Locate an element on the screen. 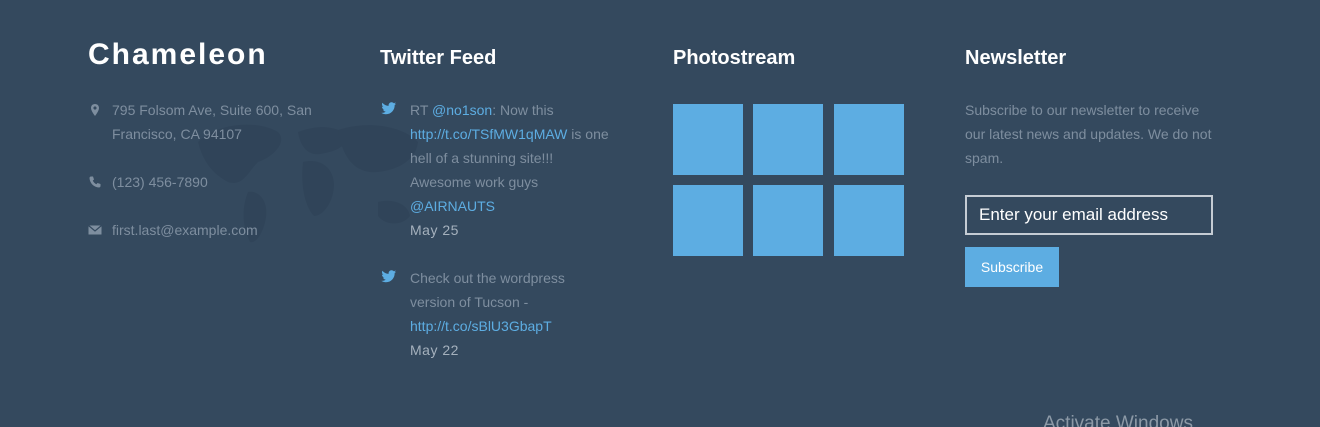  tweet-date: May 25 is located at coordinates (434, 230).